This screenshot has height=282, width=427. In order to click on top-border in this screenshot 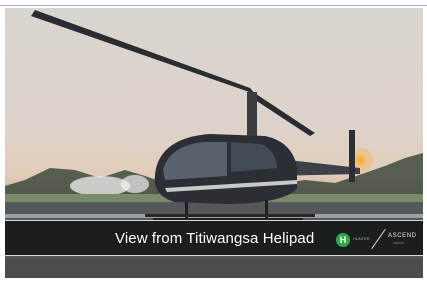, I will do `click(213, 3)`.